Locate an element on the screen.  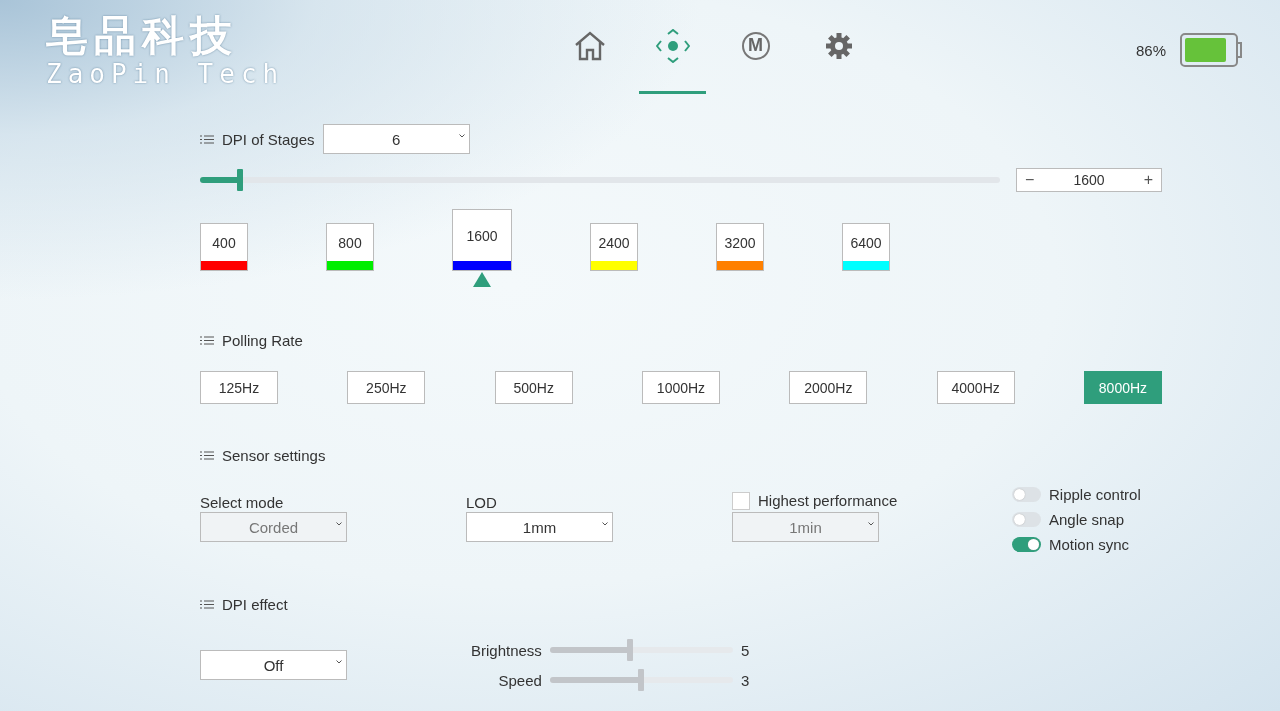
increment-button: + is located at coordinates (1148, 180).